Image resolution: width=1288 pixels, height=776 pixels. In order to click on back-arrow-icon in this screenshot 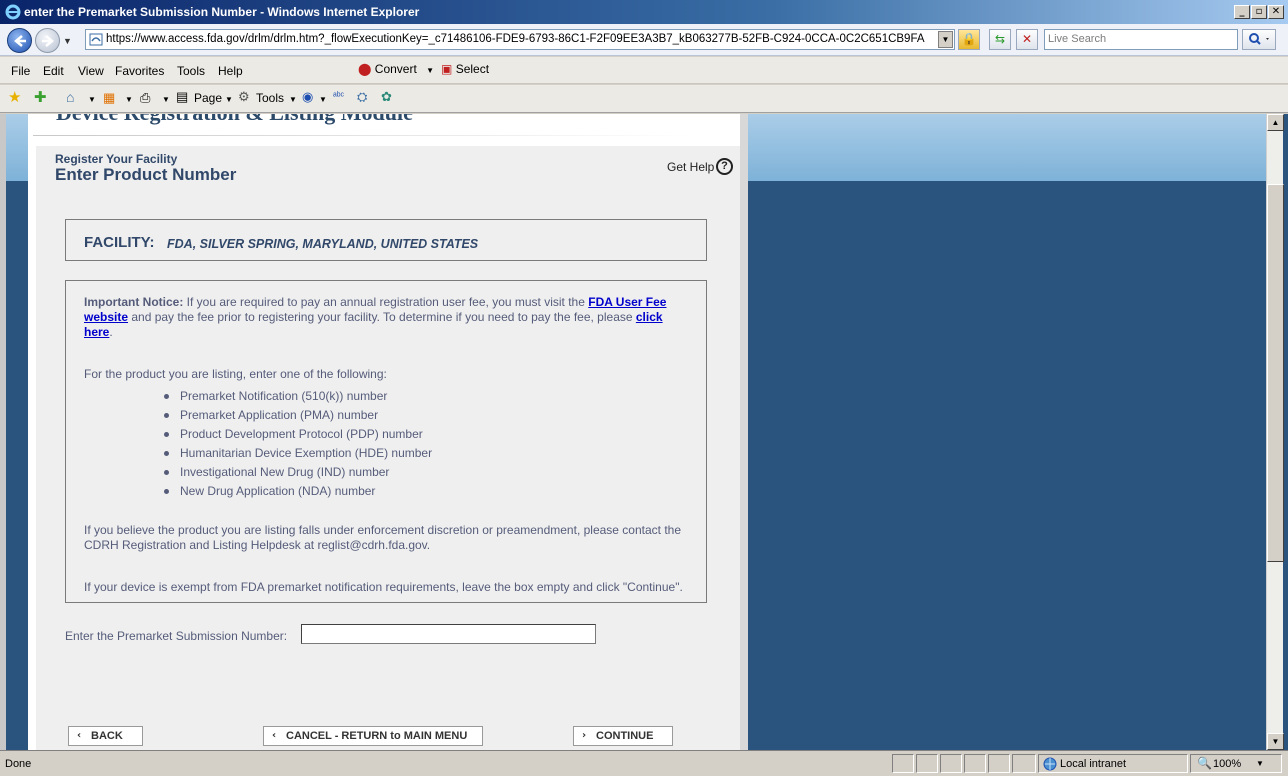, I will do `click(20, 41)`.